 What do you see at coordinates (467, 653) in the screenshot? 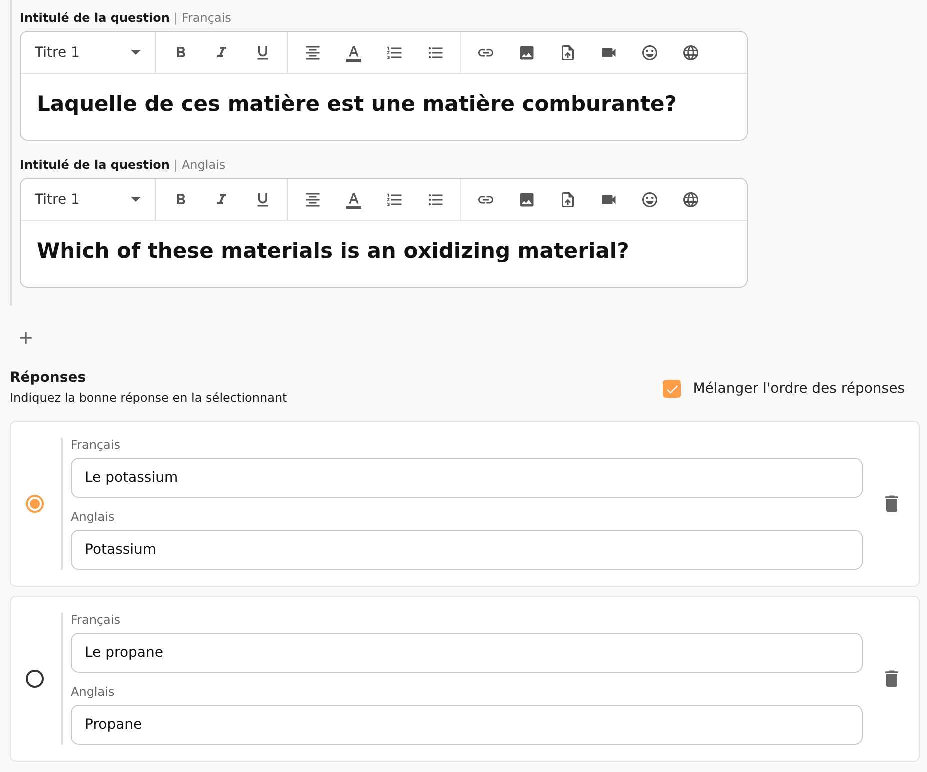
I see `answer-input: Le propane` at bounding box center [467, 653].